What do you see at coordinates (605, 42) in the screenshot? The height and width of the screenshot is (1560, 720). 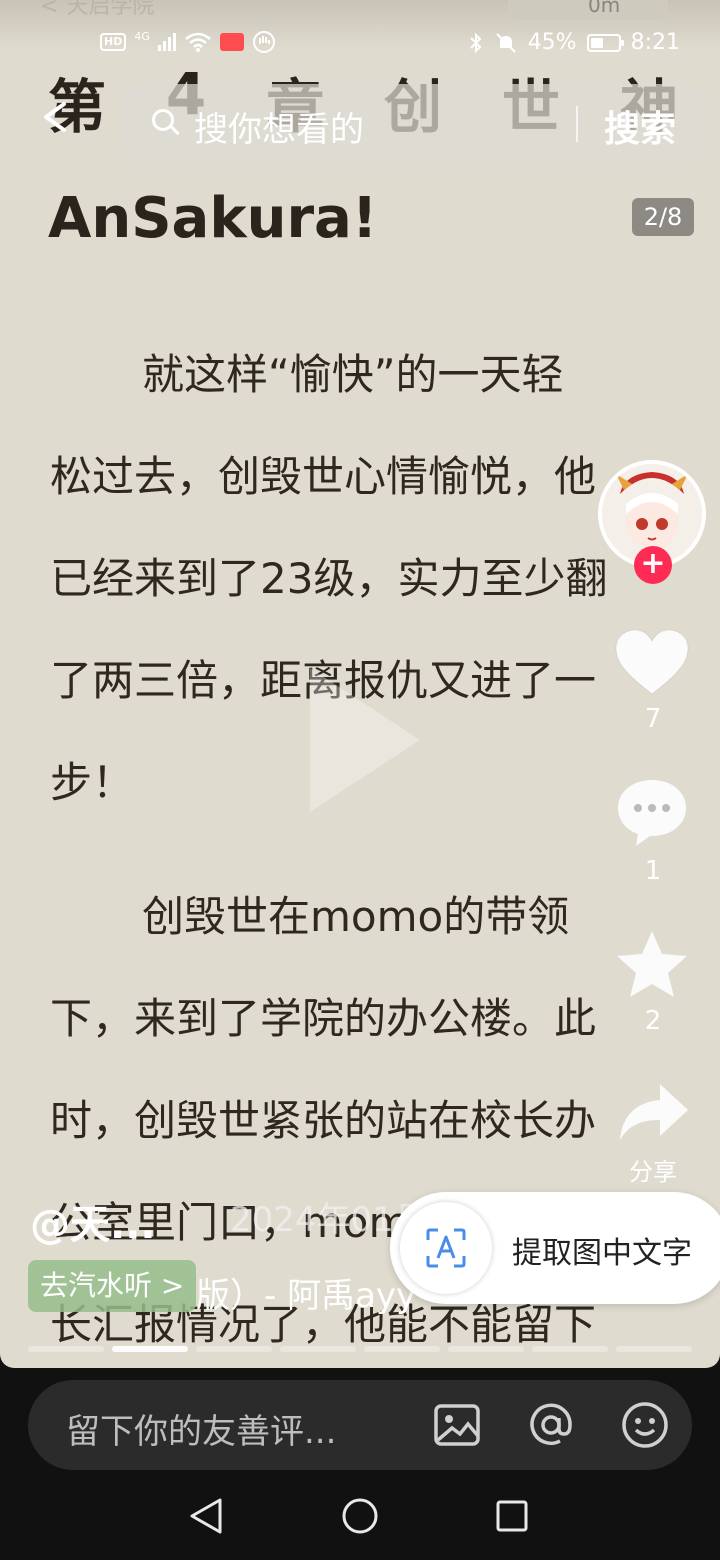 I see `battery-icon` at bounding box center [605, 42].